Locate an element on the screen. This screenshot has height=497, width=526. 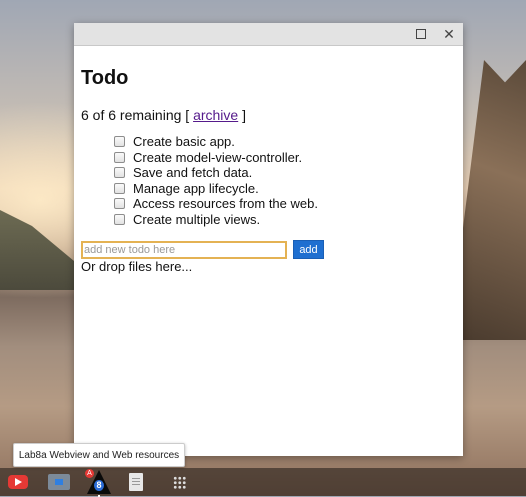
lab8a-app-icon: A 8 is located at coordinates (98, 483).